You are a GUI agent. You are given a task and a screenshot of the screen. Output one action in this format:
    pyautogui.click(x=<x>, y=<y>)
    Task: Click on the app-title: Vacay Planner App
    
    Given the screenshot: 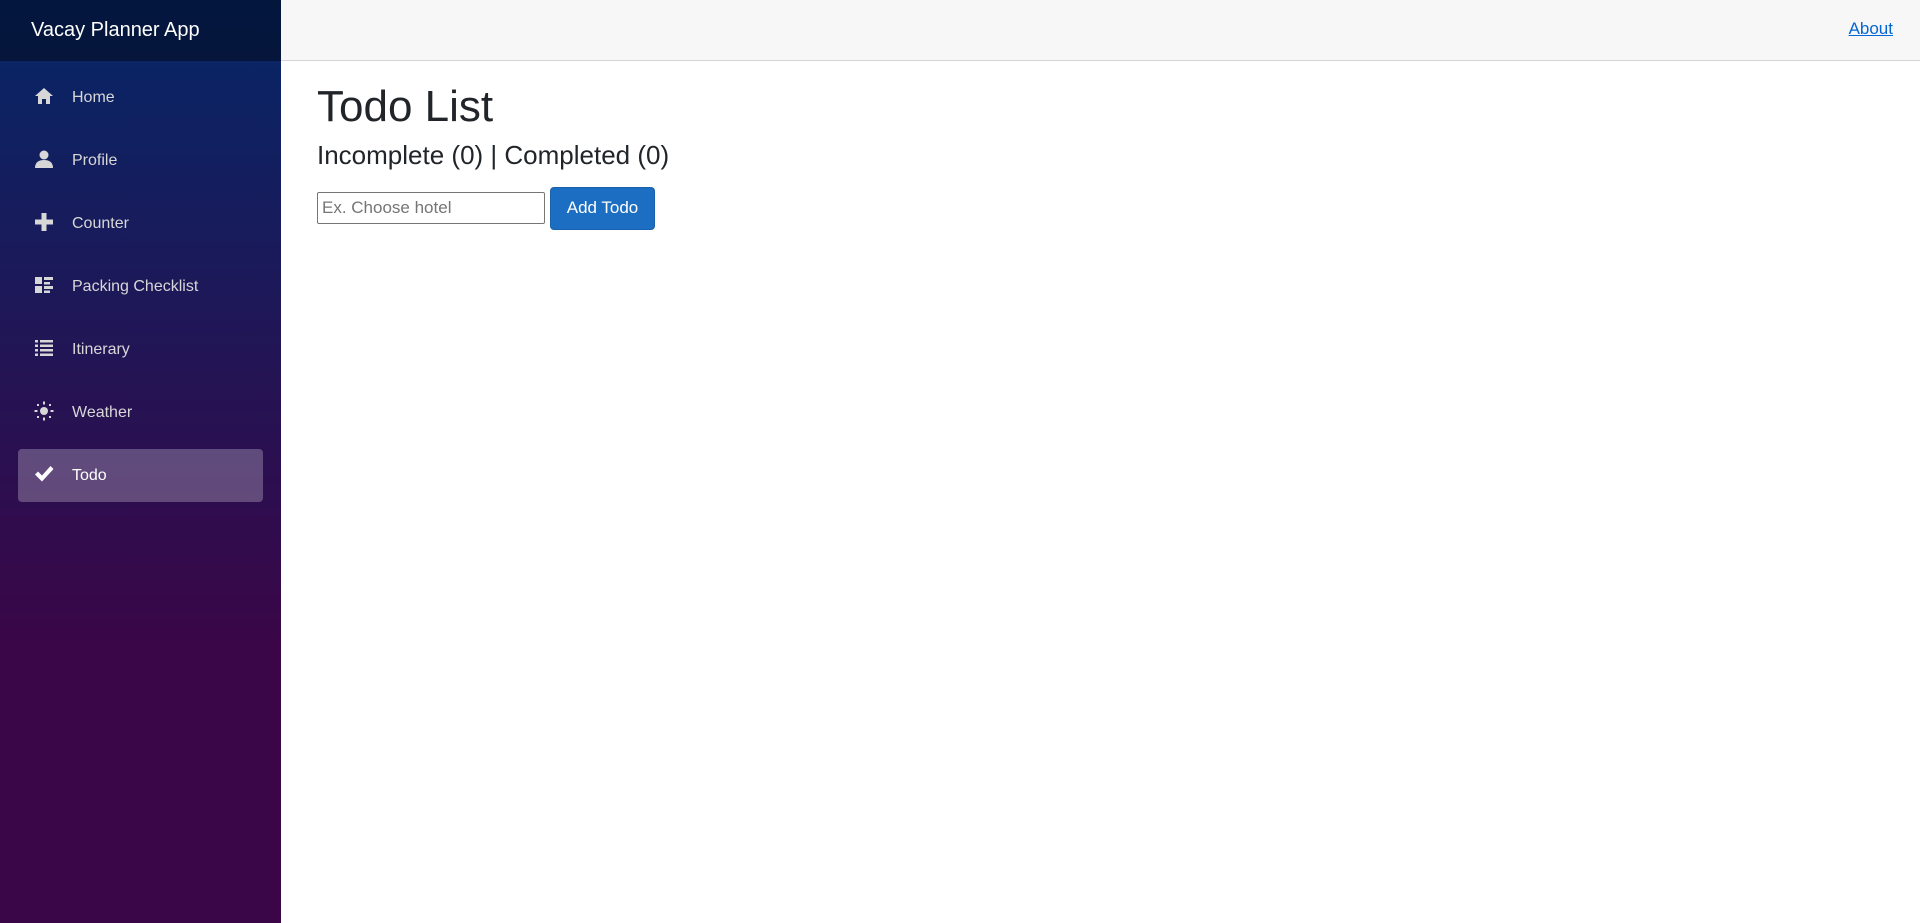 What is the action you would take?
    pyautogui.click(x=115, y=30)
    